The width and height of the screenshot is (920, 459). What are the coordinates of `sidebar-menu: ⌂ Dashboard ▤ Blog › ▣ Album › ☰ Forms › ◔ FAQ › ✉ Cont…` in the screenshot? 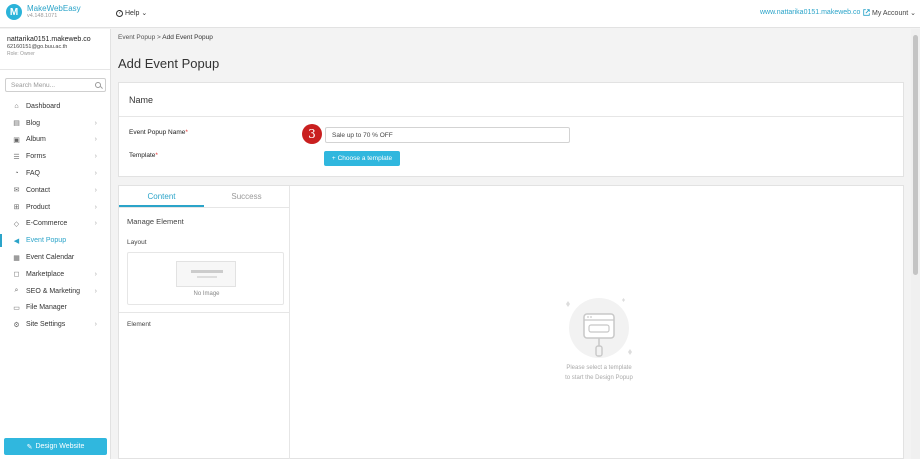 It's located at (55, 215).